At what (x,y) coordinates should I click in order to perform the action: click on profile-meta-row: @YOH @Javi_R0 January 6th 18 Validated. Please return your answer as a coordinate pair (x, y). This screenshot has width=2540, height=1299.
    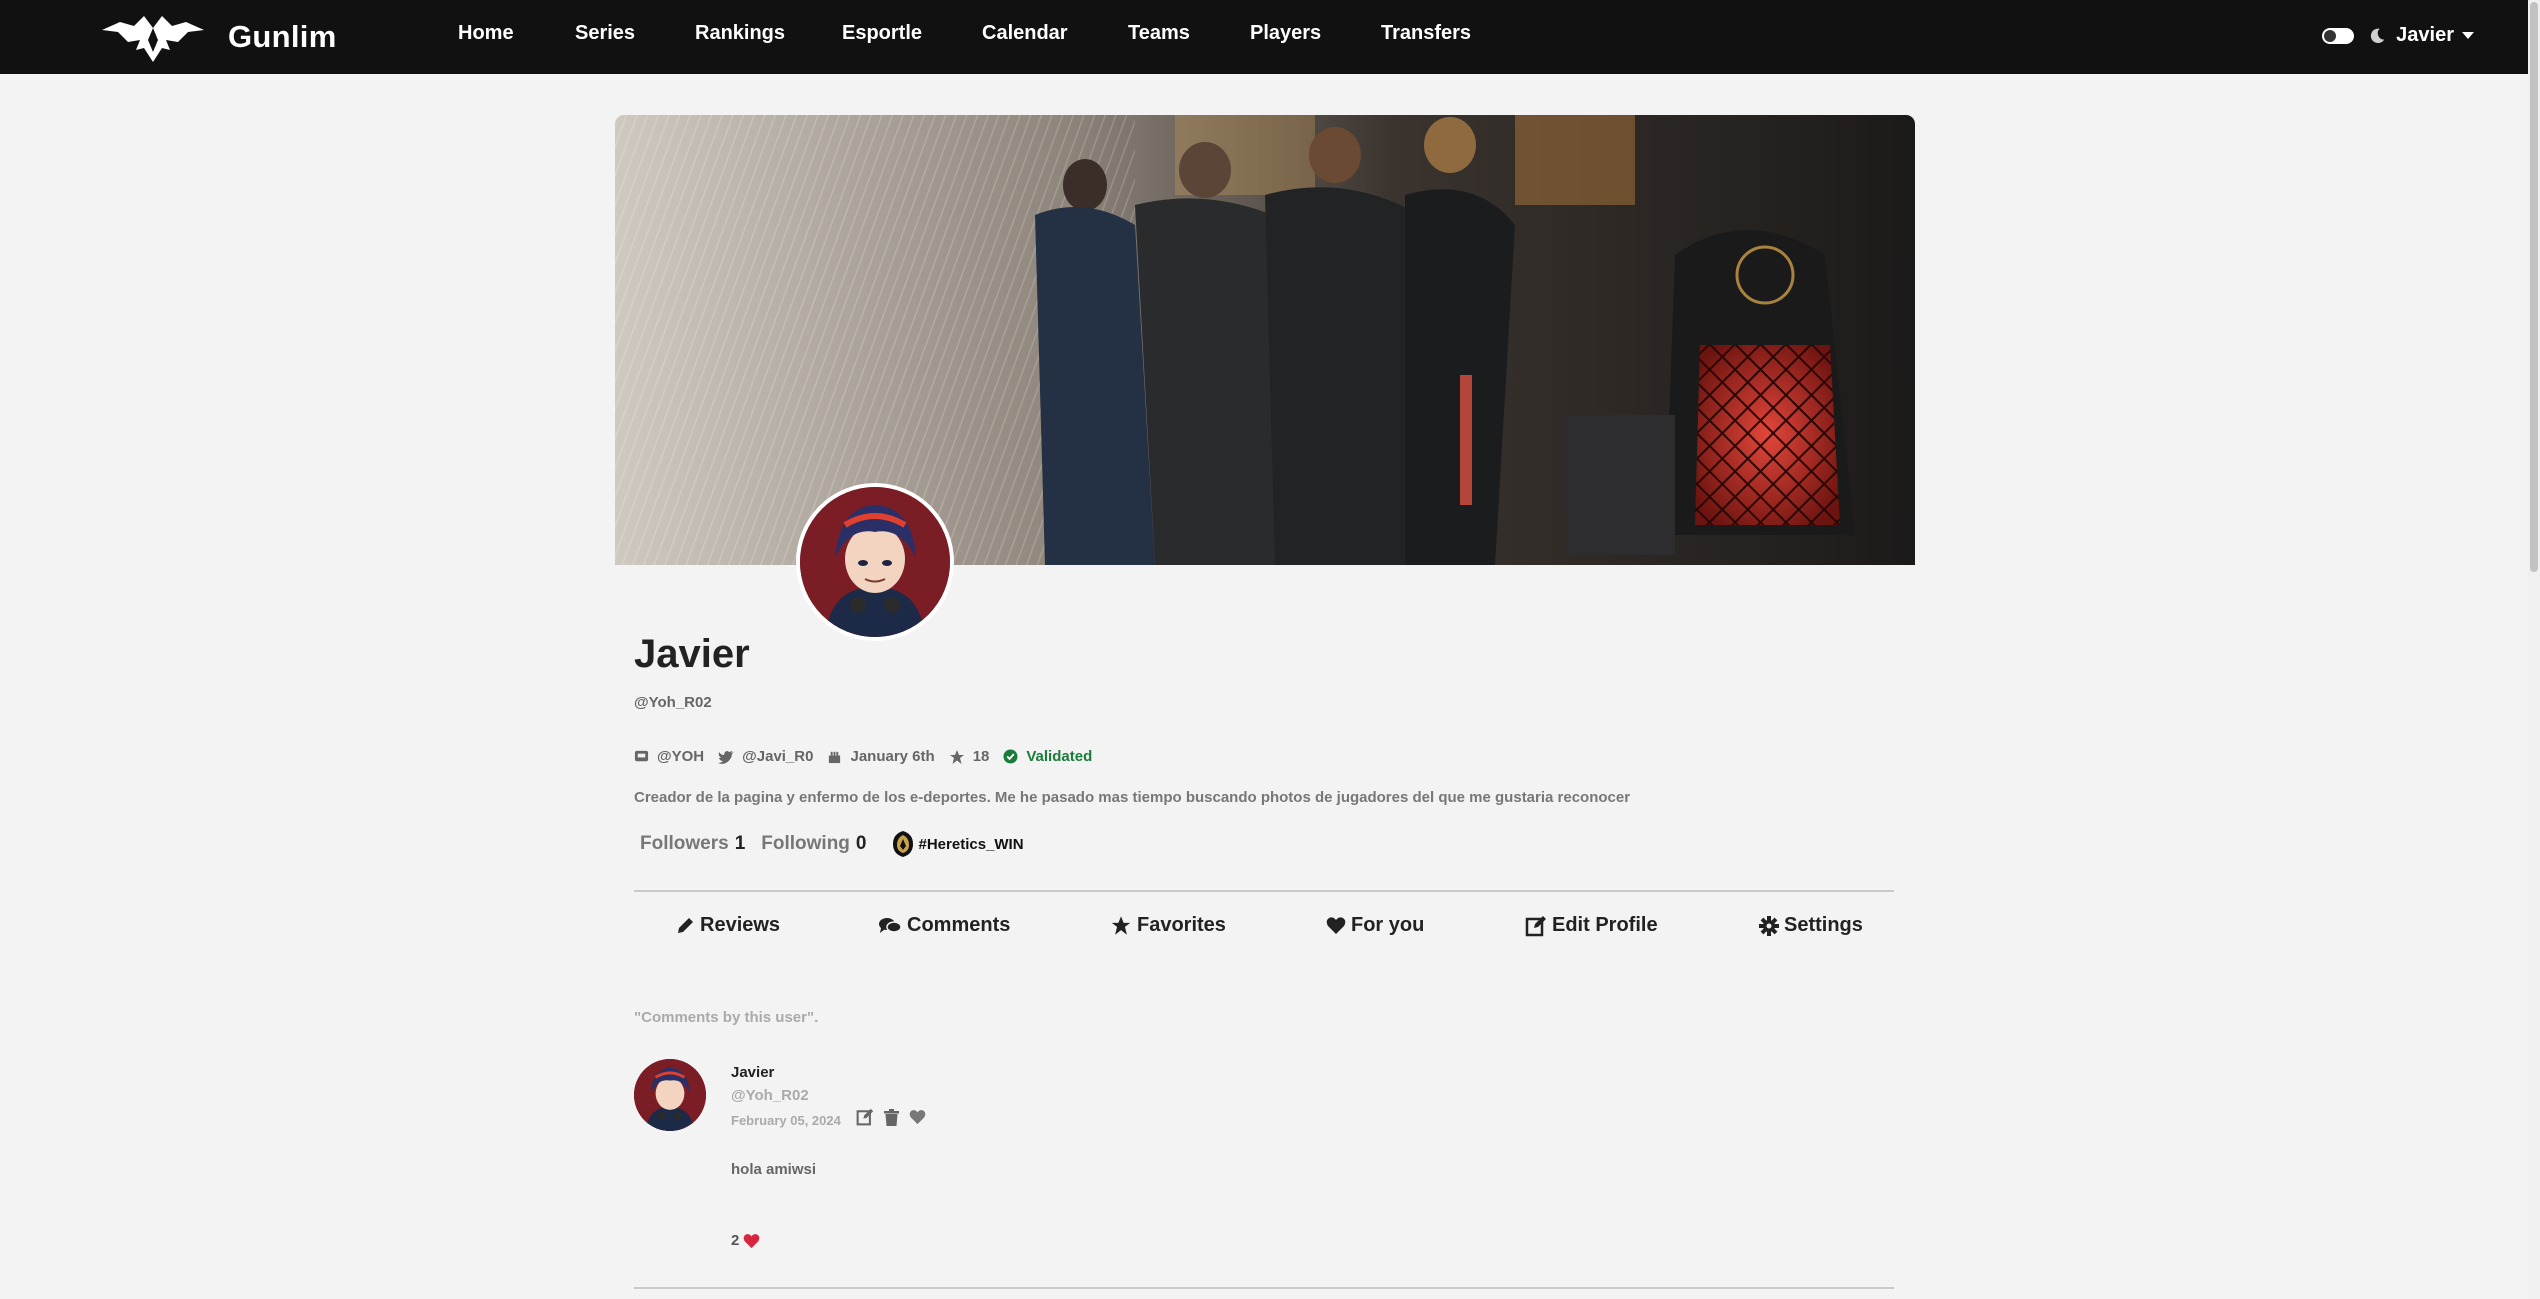
    Looking at the image, I should click on (870, 756).